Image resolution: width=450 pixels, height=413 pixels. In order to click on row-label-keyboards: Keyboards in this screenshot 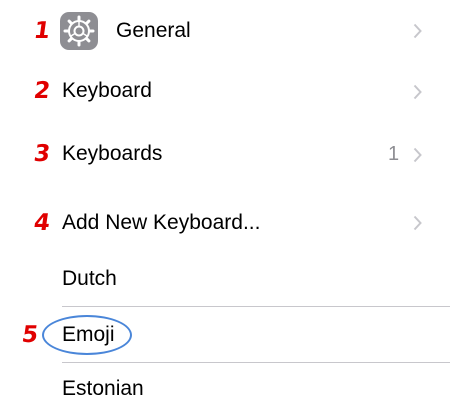, I will do `click(112, 153)`.